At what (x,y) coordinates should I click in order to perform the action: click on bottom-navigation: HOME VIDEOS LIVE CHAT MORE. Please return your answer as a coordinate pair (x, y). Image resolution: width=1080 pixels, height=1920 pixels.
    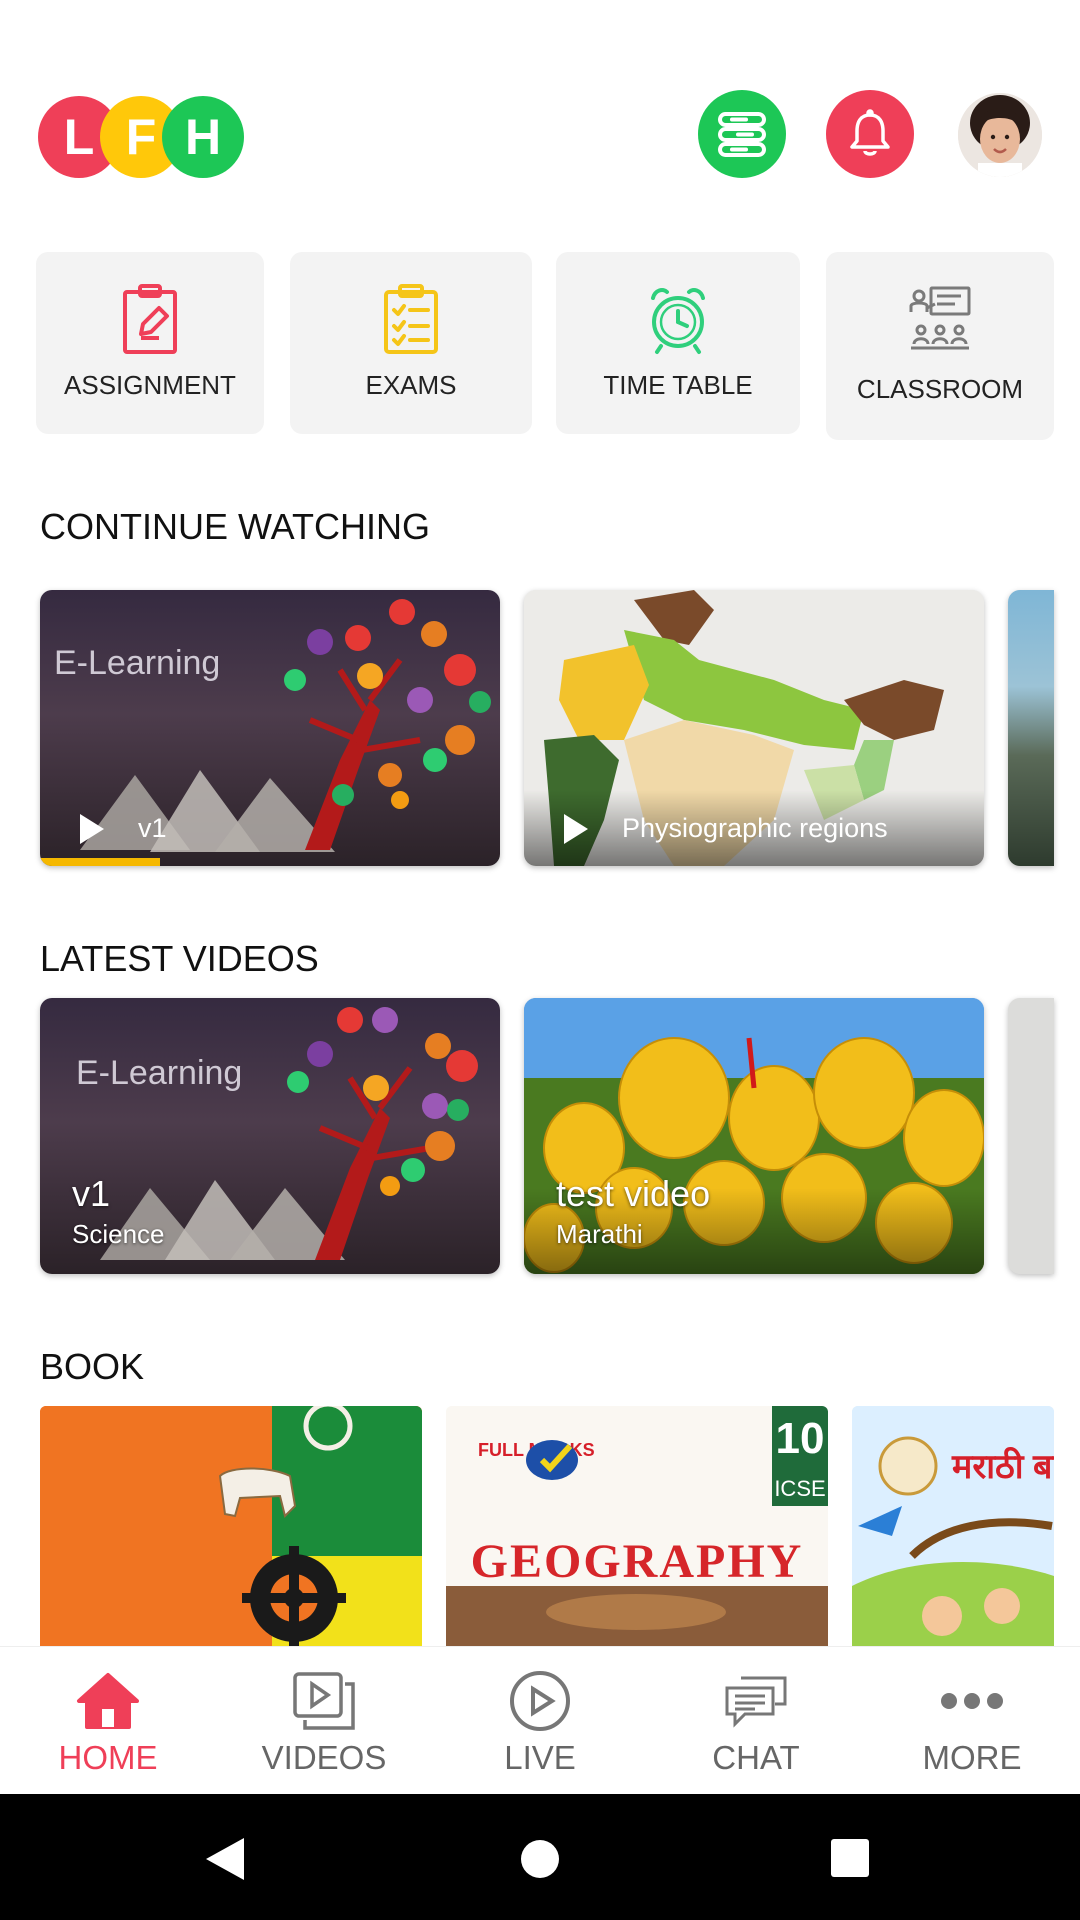
    Looking at the image, I should click on (540, 1720).